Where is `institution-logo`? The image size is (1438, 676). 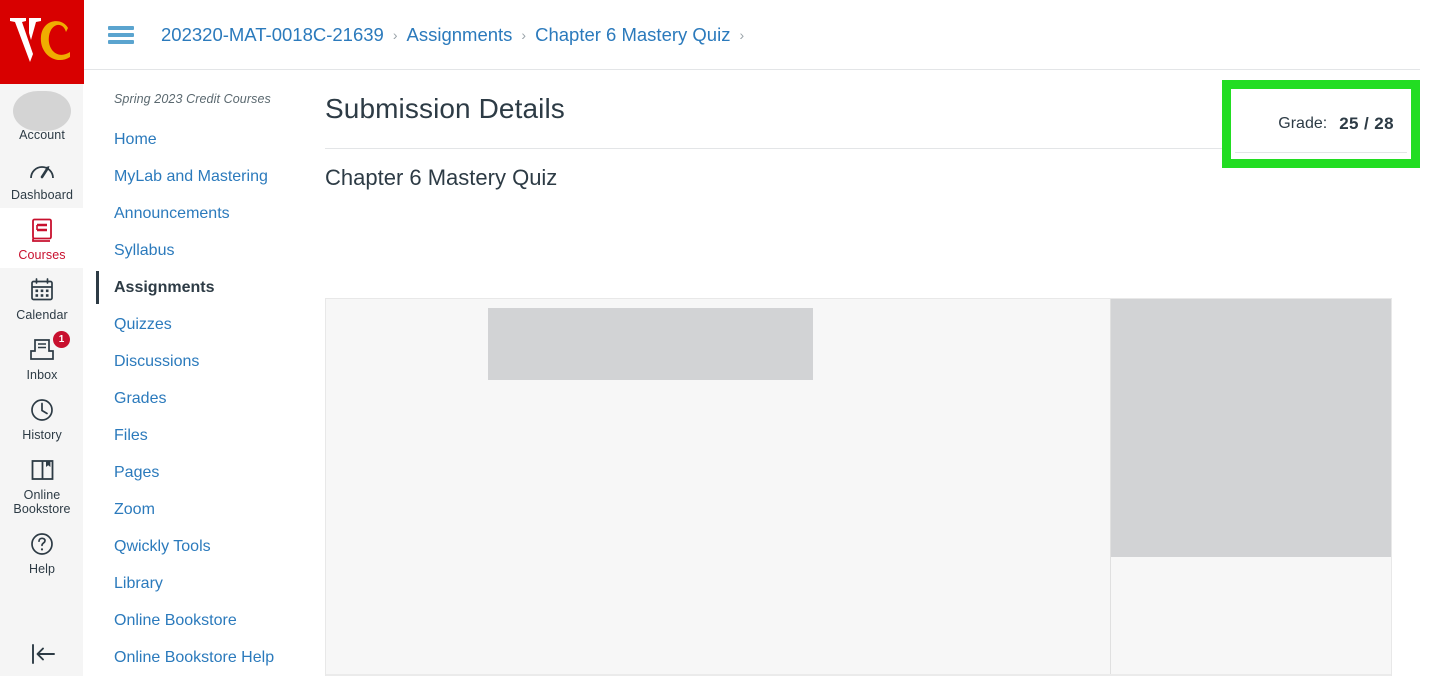
institution-logo is located at coordinates (42, 42).